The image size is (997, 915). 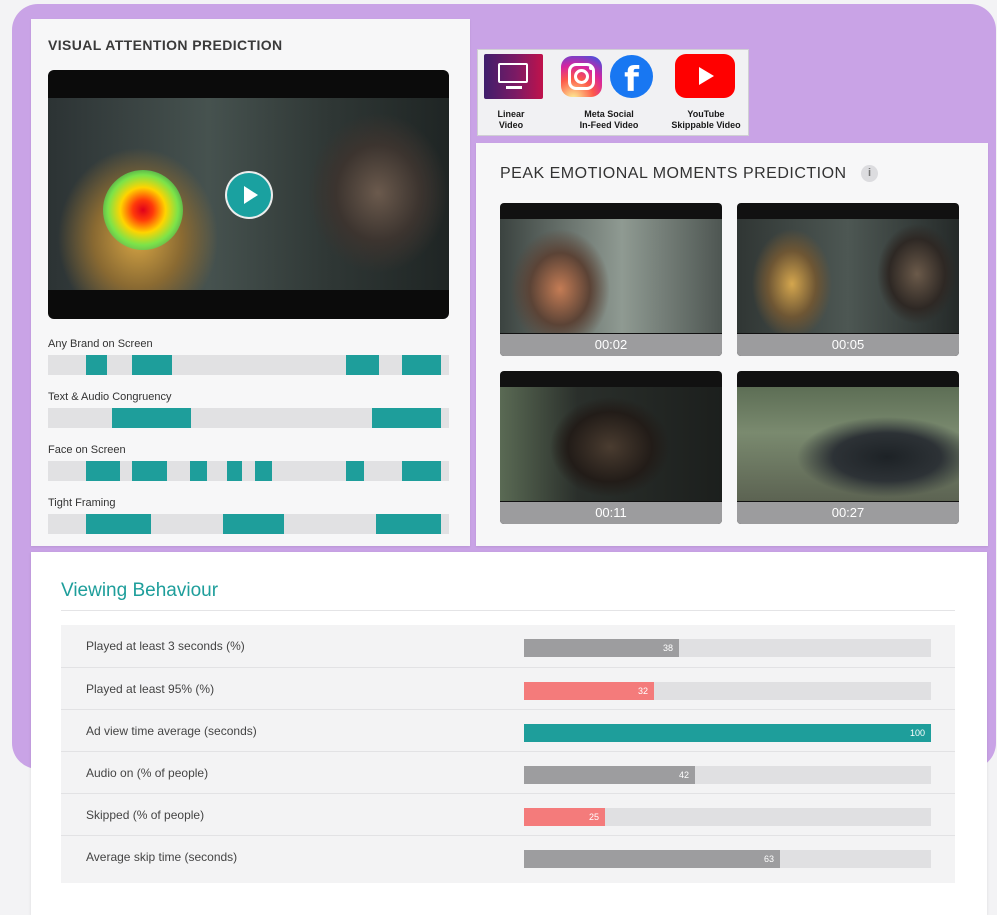 I want to click on metric-value: 42, so click(x=683, y=775).